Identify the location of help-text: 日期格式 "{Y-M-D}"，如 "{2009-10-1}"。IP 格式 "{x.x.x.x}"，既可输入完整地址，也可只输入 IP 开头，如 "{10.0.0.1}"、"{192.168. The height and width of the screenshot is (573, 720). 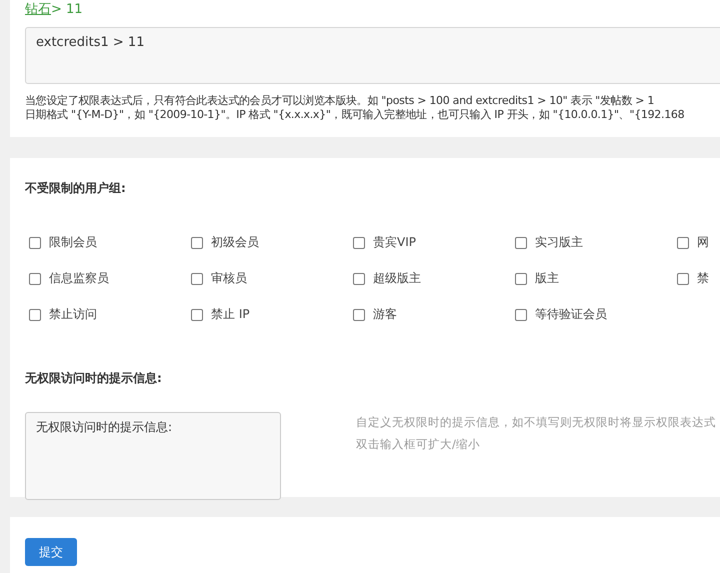
(355, 115).